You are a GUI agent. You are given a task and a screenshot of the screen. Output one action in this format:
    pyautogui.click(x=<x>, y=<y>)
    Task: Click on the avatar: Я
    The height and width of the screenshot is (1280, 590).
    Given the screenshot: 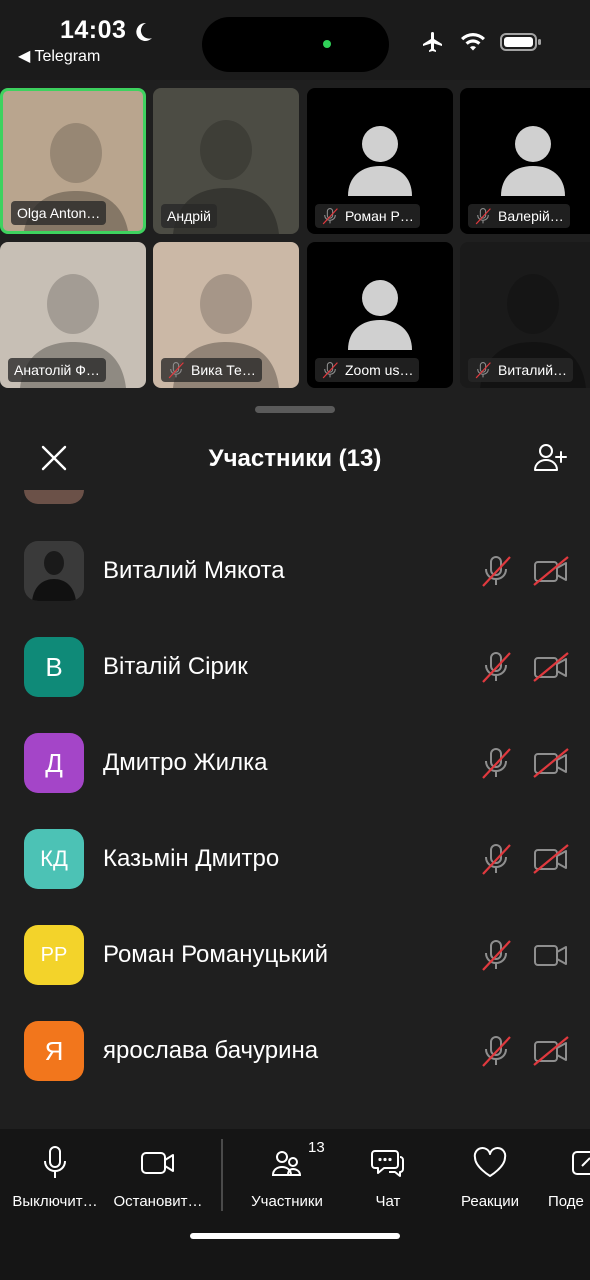 What is the action you would take?
    pyautogui.click(x=54, y=1051)
    